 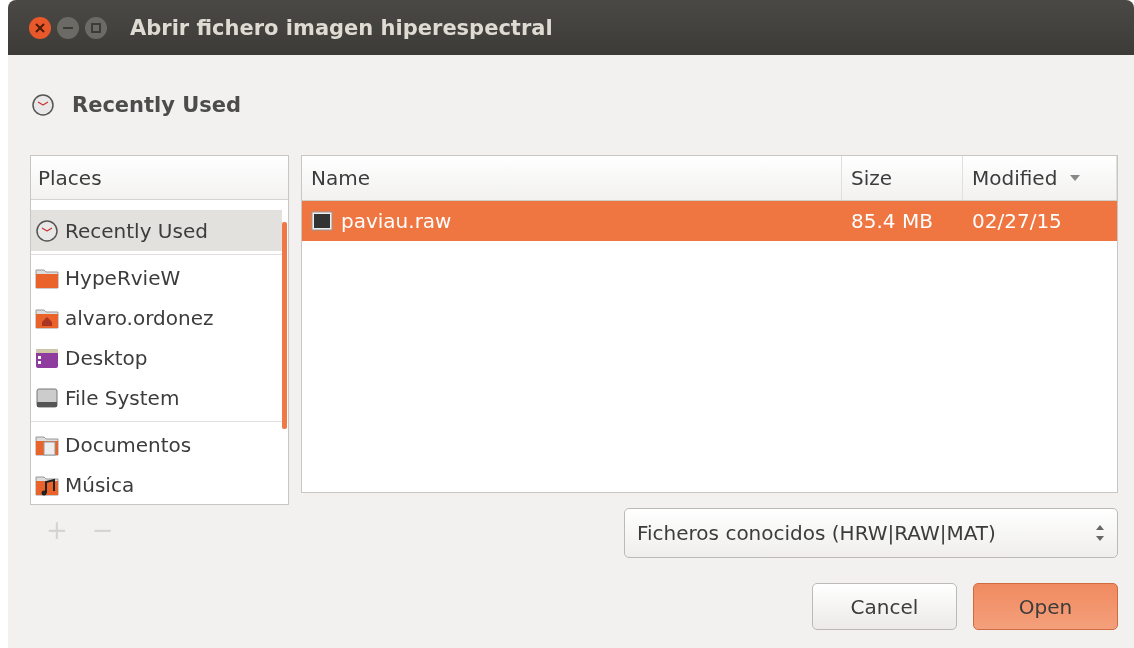 I want to click on place-item: Música, so click(x=156, y=484).